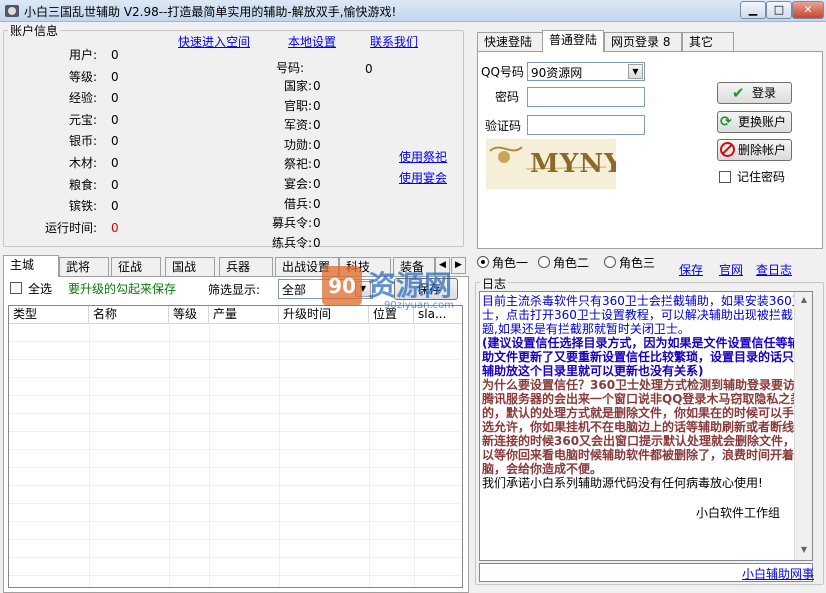  Describe the element at coordinates (82, 163) in the screenshot. I see `stat-wood-label: 木材:` at that location.